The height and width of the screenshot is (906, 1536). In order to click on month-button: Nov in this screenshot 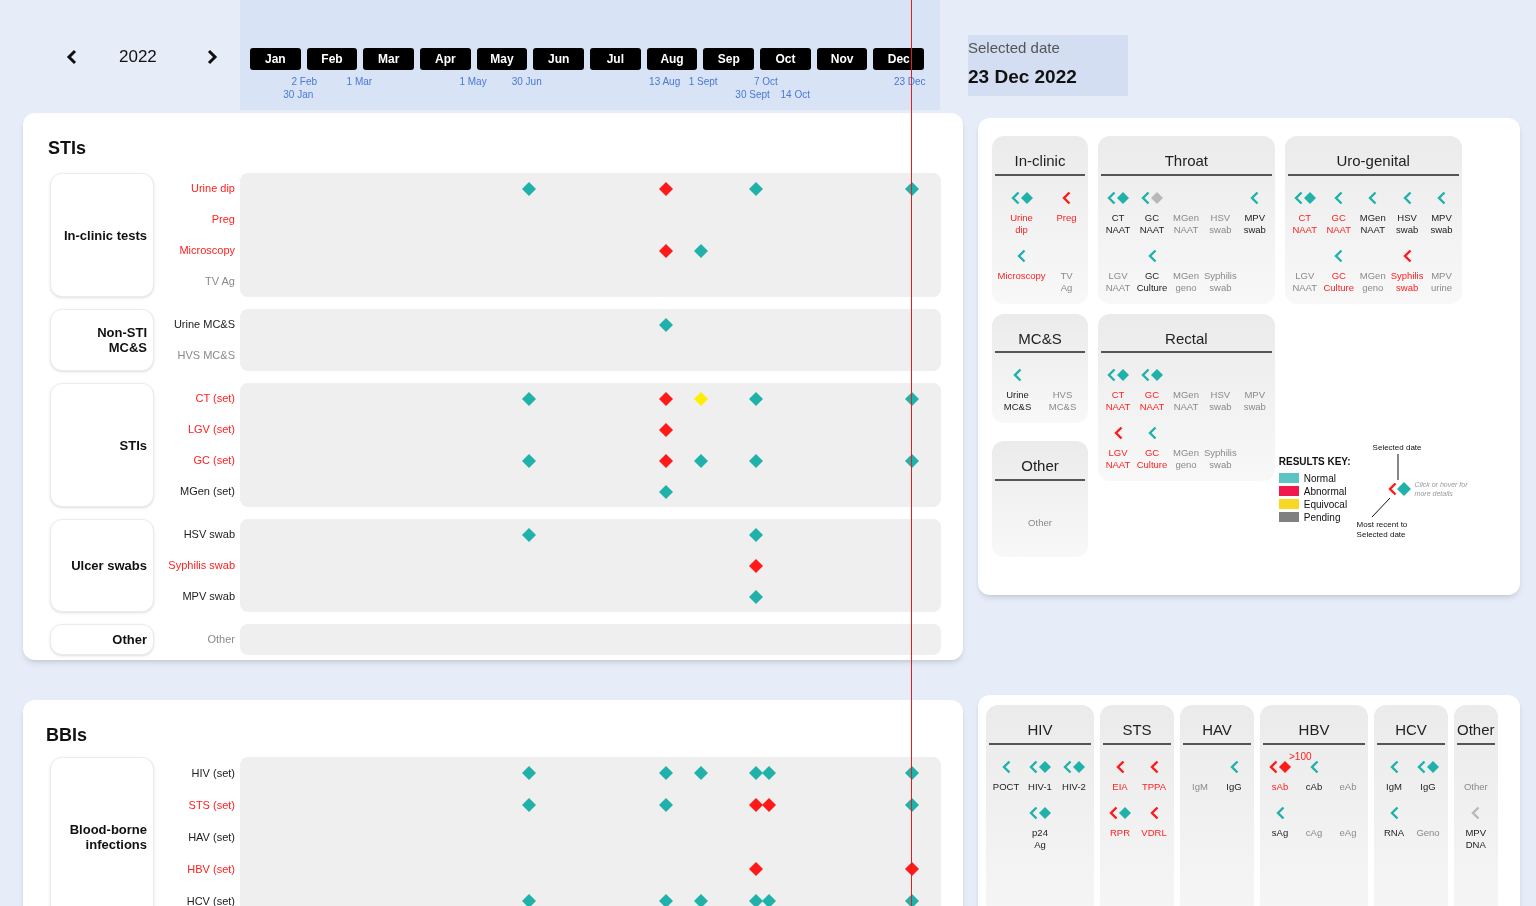, I will do `click(842, 59)`.